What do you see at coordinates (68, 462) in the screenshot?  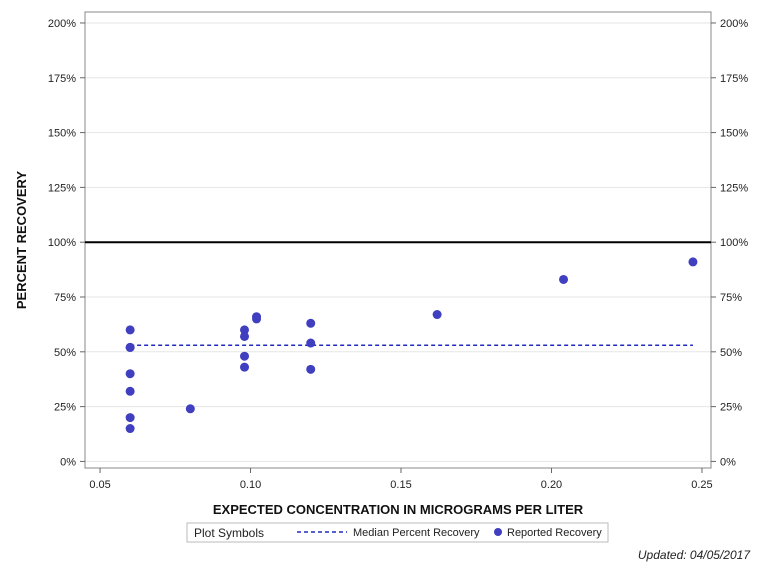 I see `y-tick-label: 0%` at bounding box center [68, 462].